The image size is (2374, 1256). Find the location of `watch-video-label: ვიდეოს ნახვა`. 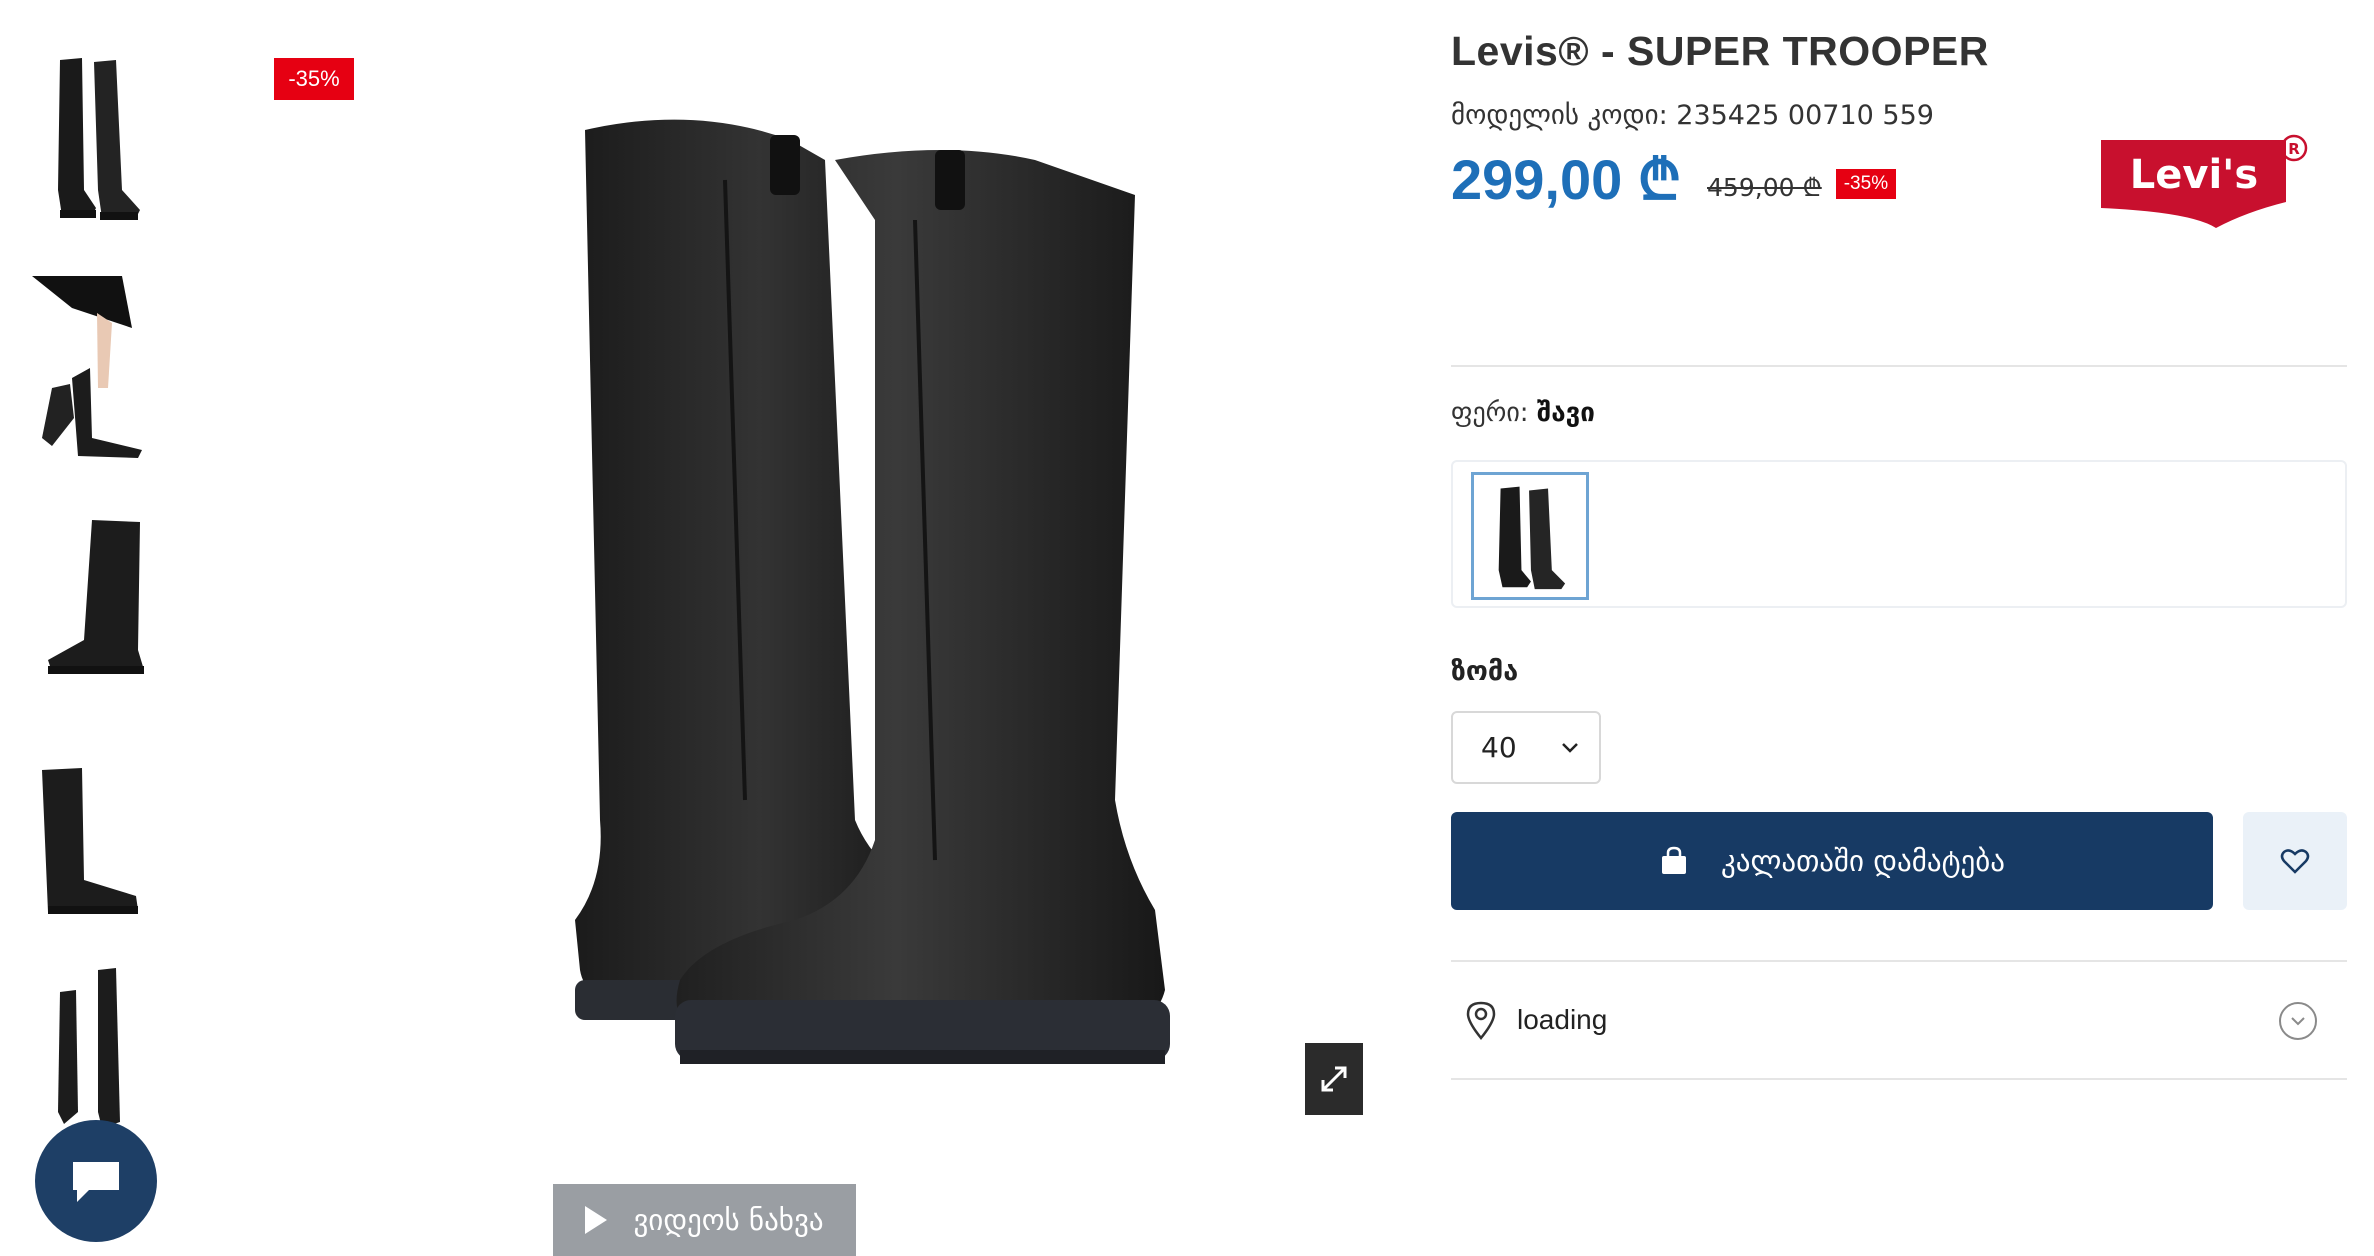

watch-video-label: ვიდეოს ნახვა is located at coordinates (728, 1220).